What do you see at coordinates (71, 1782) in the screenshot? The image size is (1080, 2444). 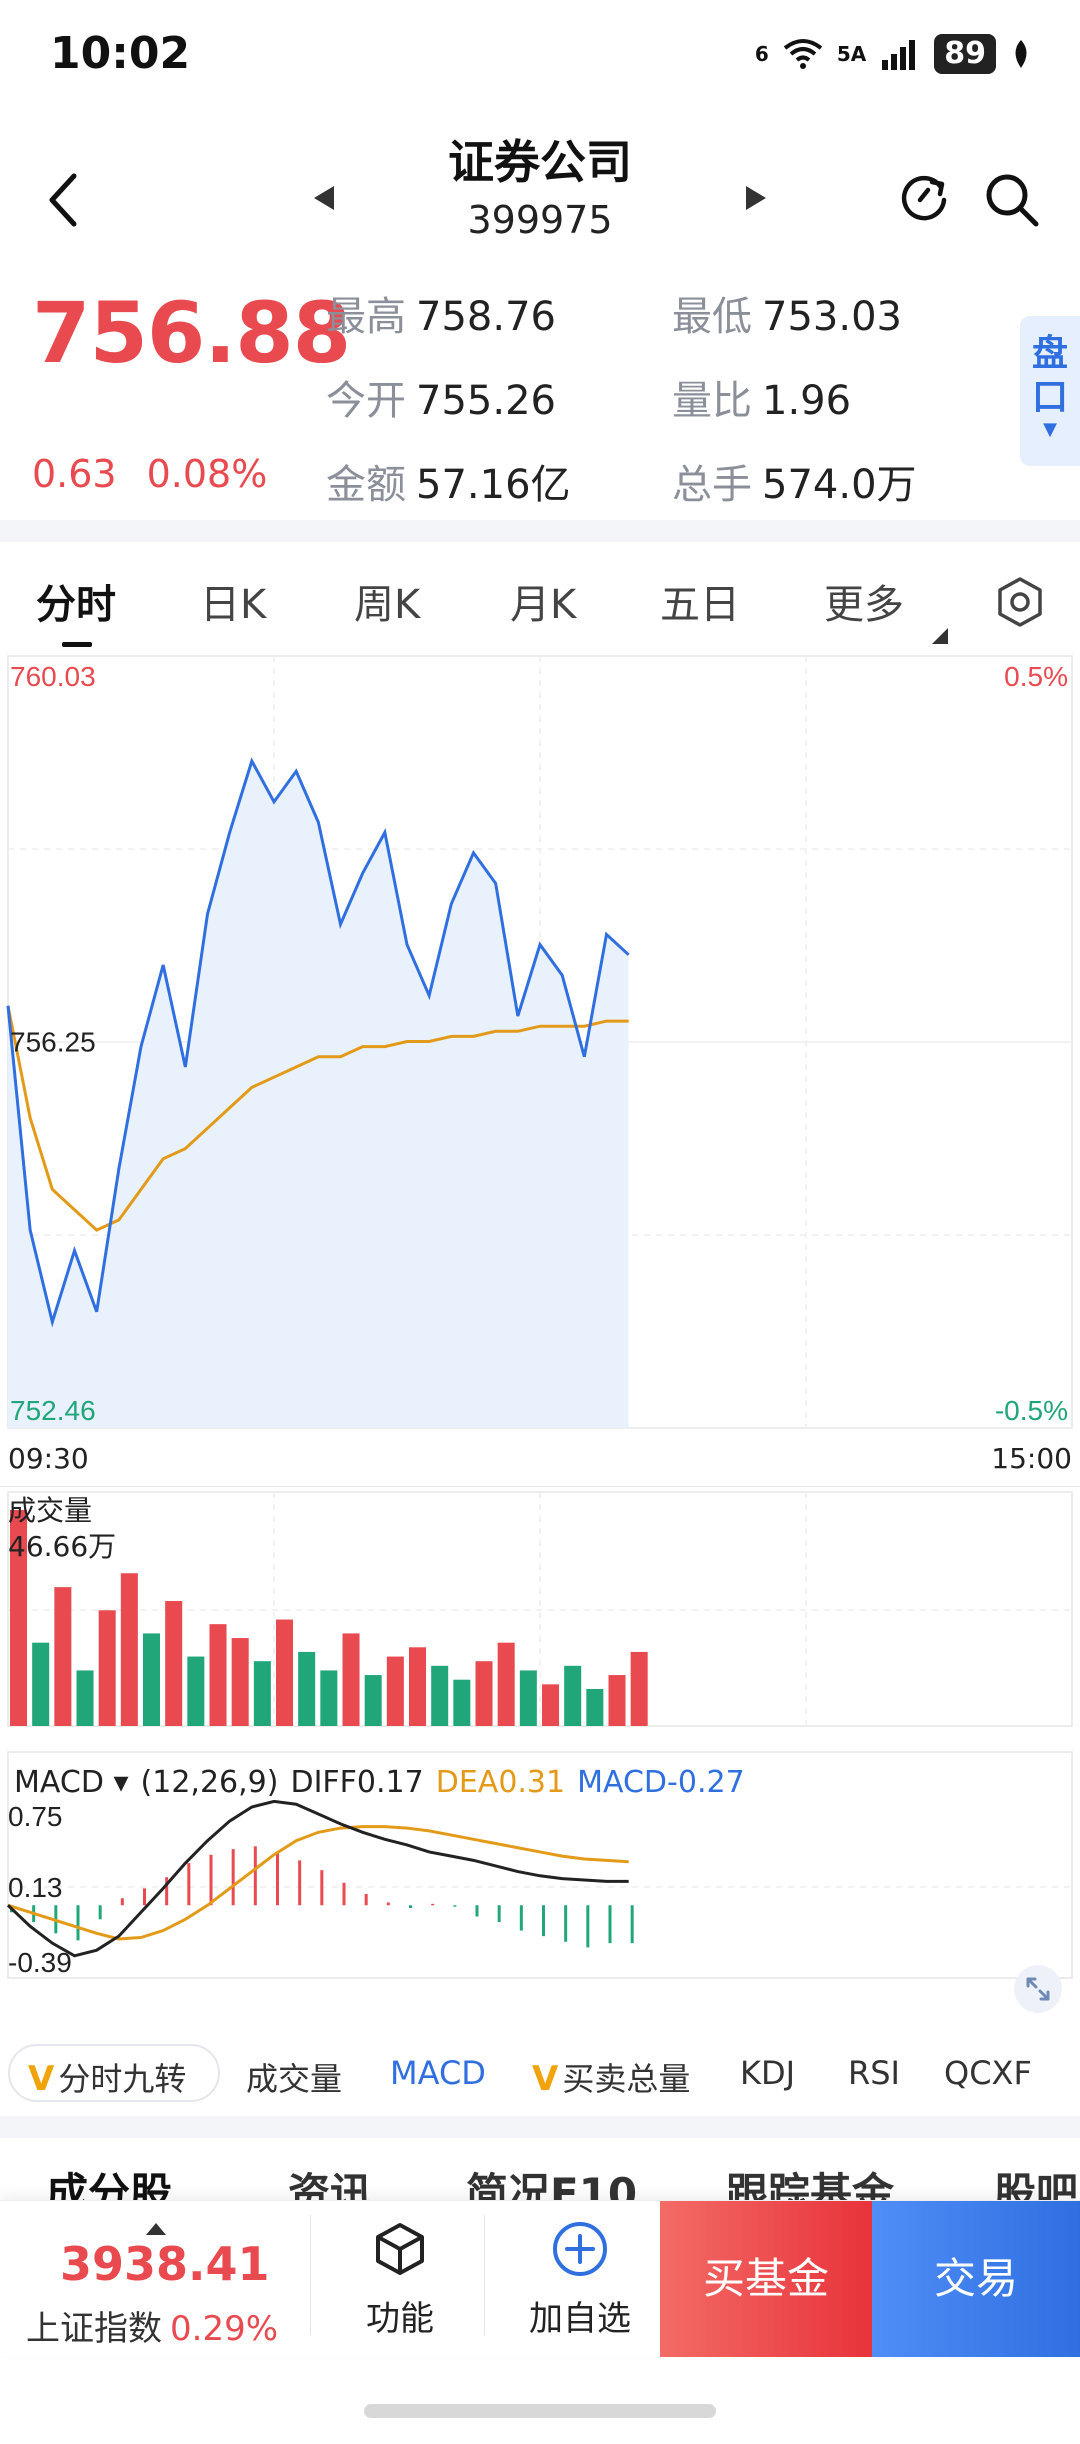 I see `macd-selector: MACD ▾` at bounding box center [71, 1782].